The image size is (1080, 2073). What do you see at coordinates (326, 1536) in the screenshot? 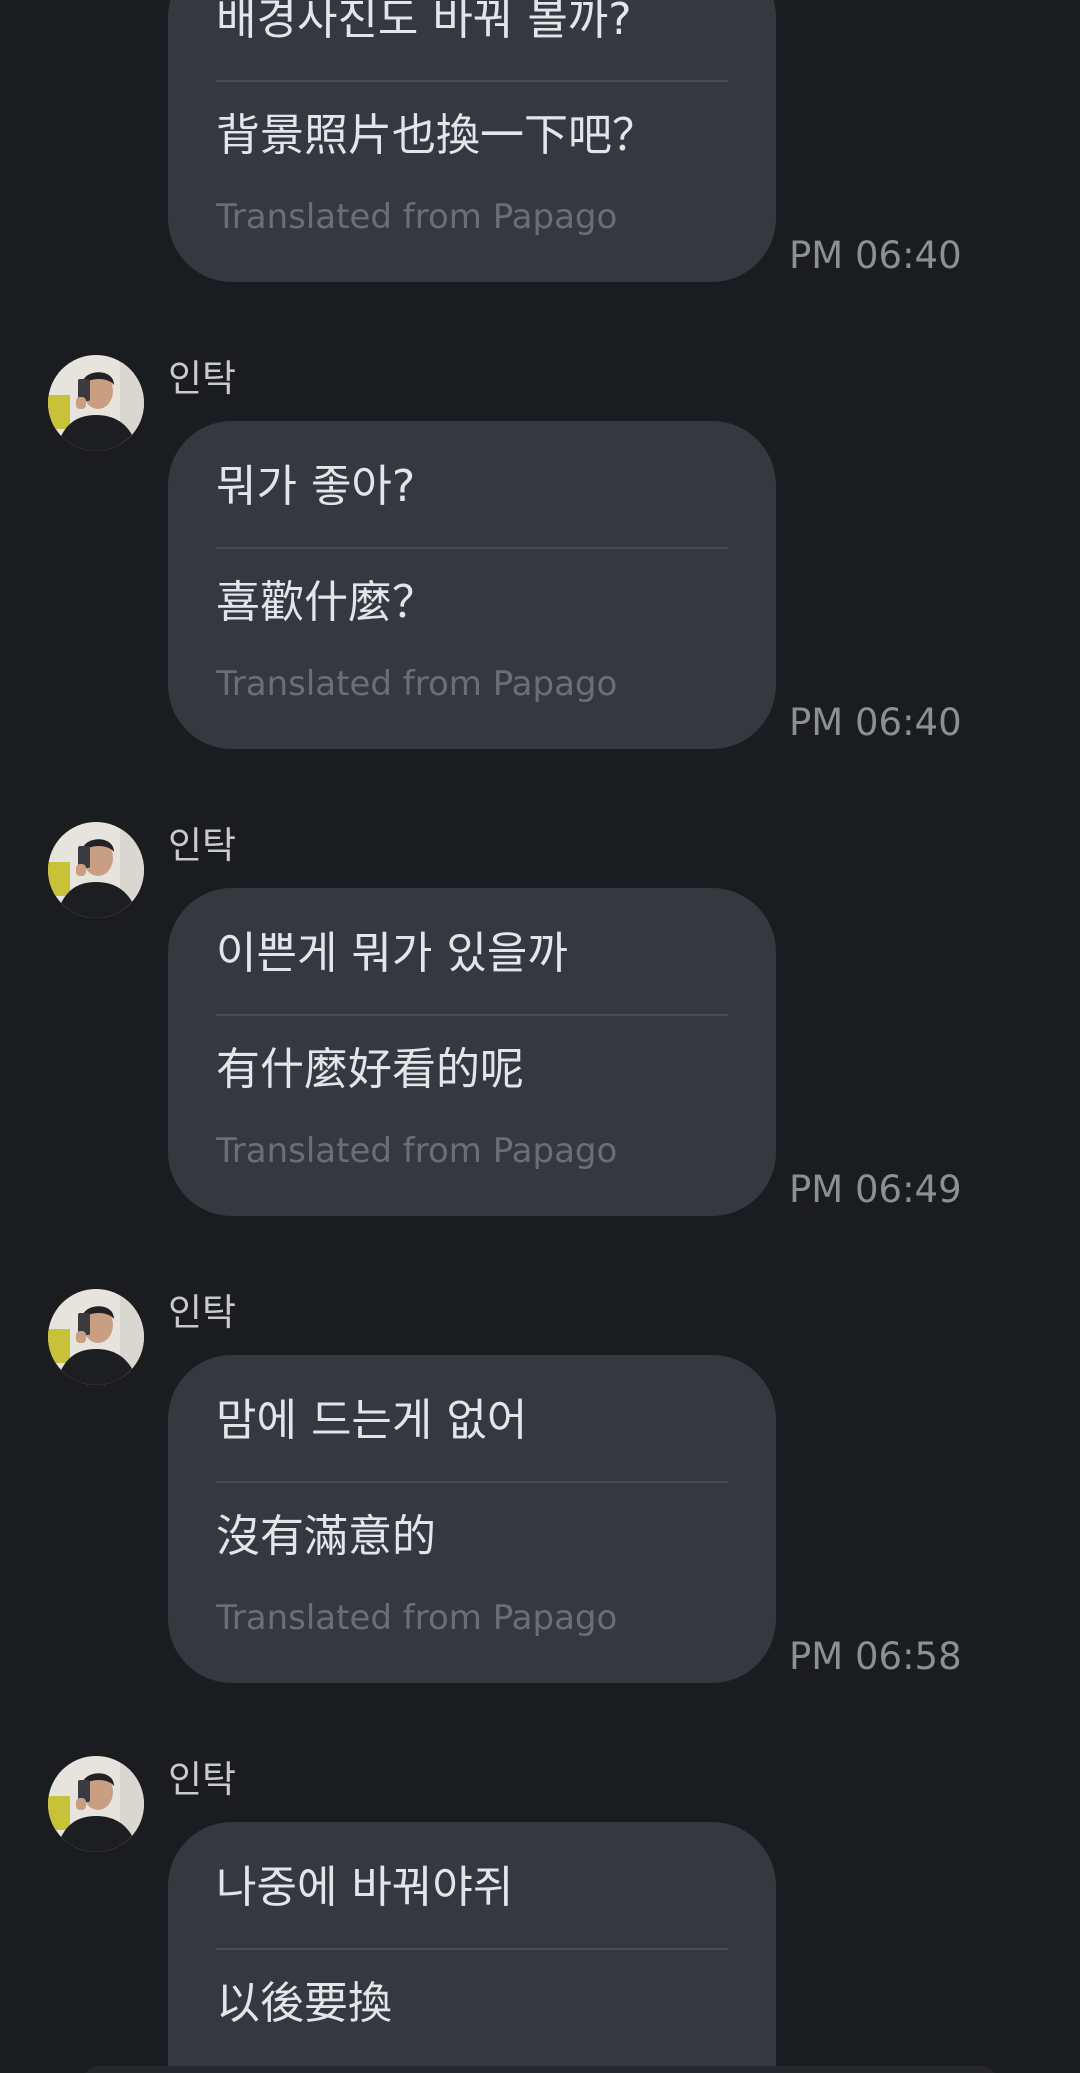
I see `translated-text: 沒有滿意的` at bounding box center [326, 1536].